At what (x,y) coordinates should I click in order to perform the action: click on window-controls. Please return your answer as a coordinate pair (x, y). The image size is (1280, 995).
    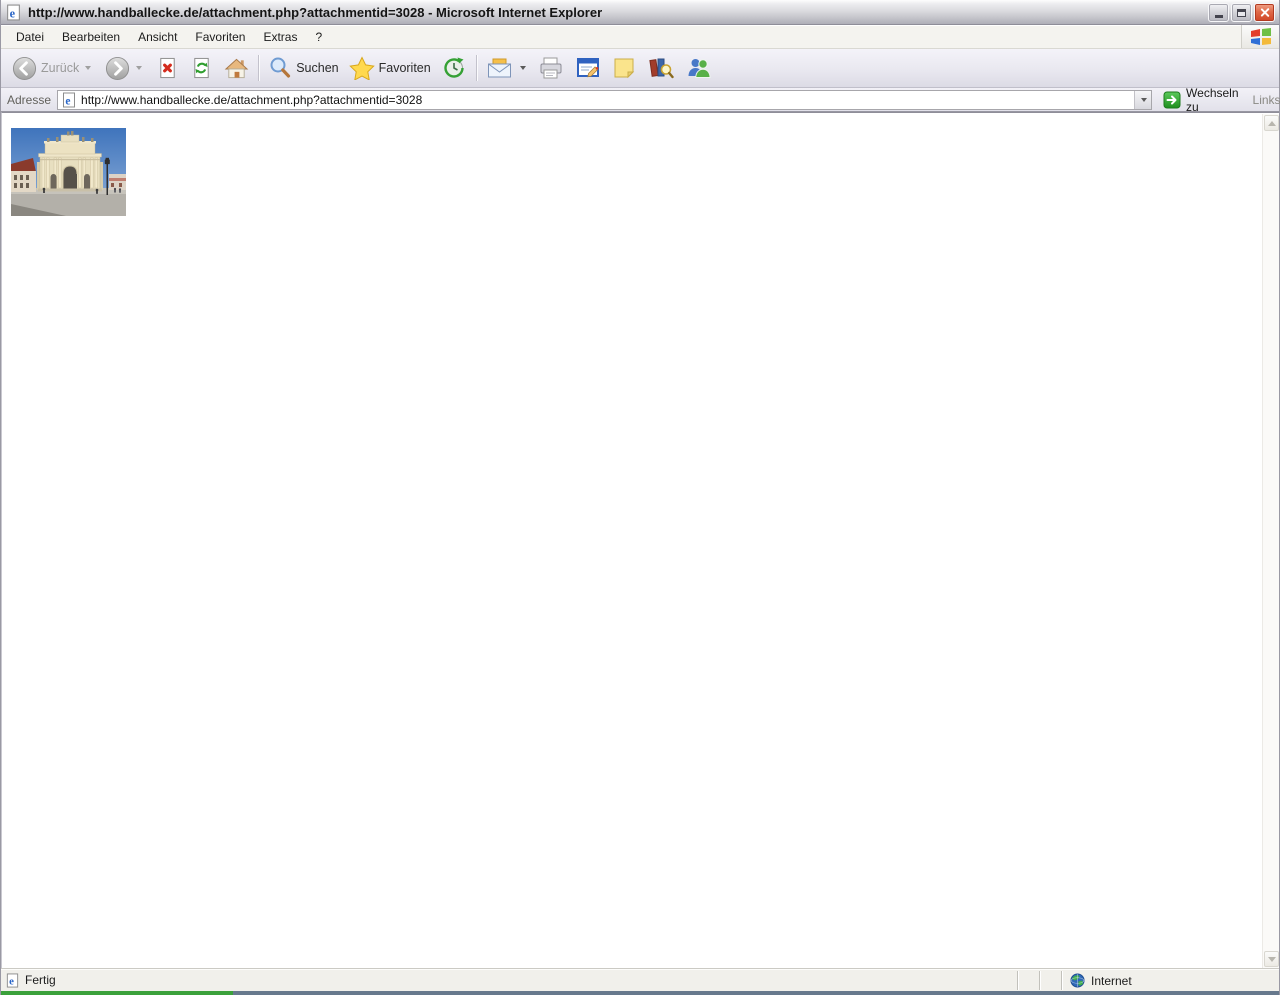
    Looking at the image, I should click on (1241, 12).